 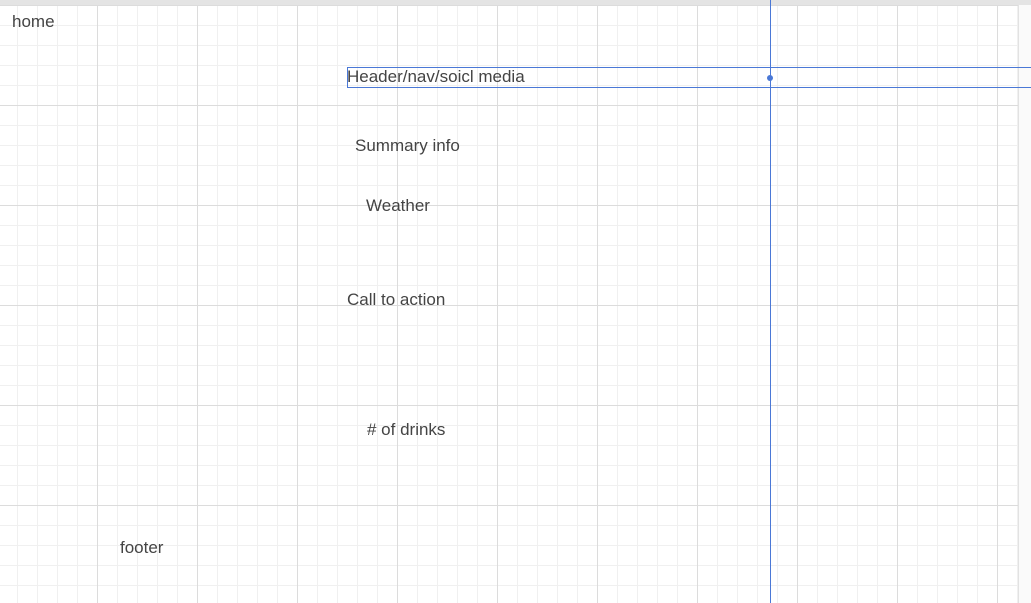 What do you see at coordinates (406, 430) in the screenshot?
I see `text-number-of-drinks: # of drinks` at bounding box center [406, 430].